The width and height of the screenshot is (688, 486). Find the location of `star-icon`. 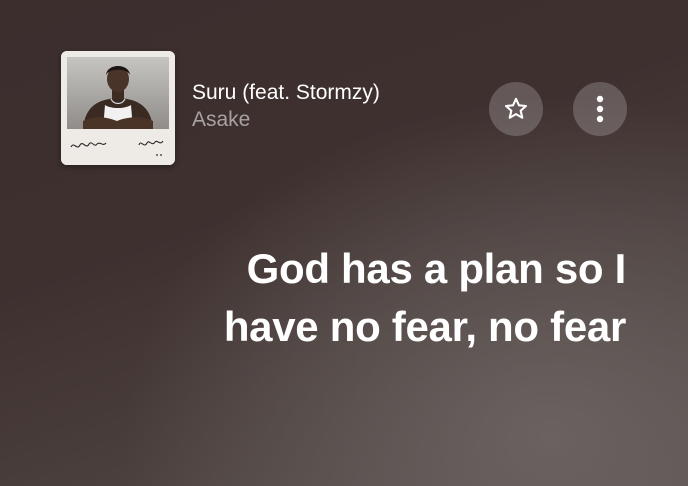

star-icon is located at coordinates (516, 108).